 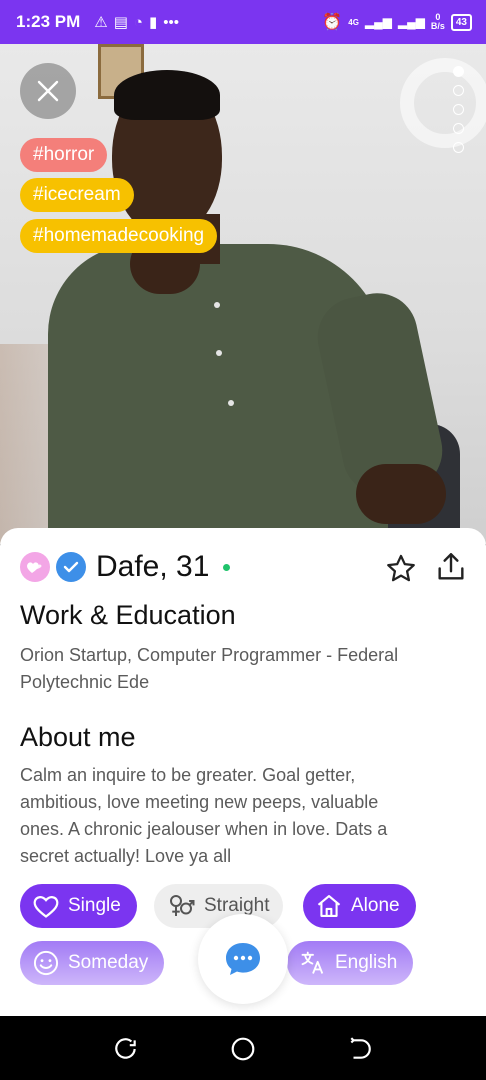 I want to click on relationship-label: Single, so click(x=94, y=905).